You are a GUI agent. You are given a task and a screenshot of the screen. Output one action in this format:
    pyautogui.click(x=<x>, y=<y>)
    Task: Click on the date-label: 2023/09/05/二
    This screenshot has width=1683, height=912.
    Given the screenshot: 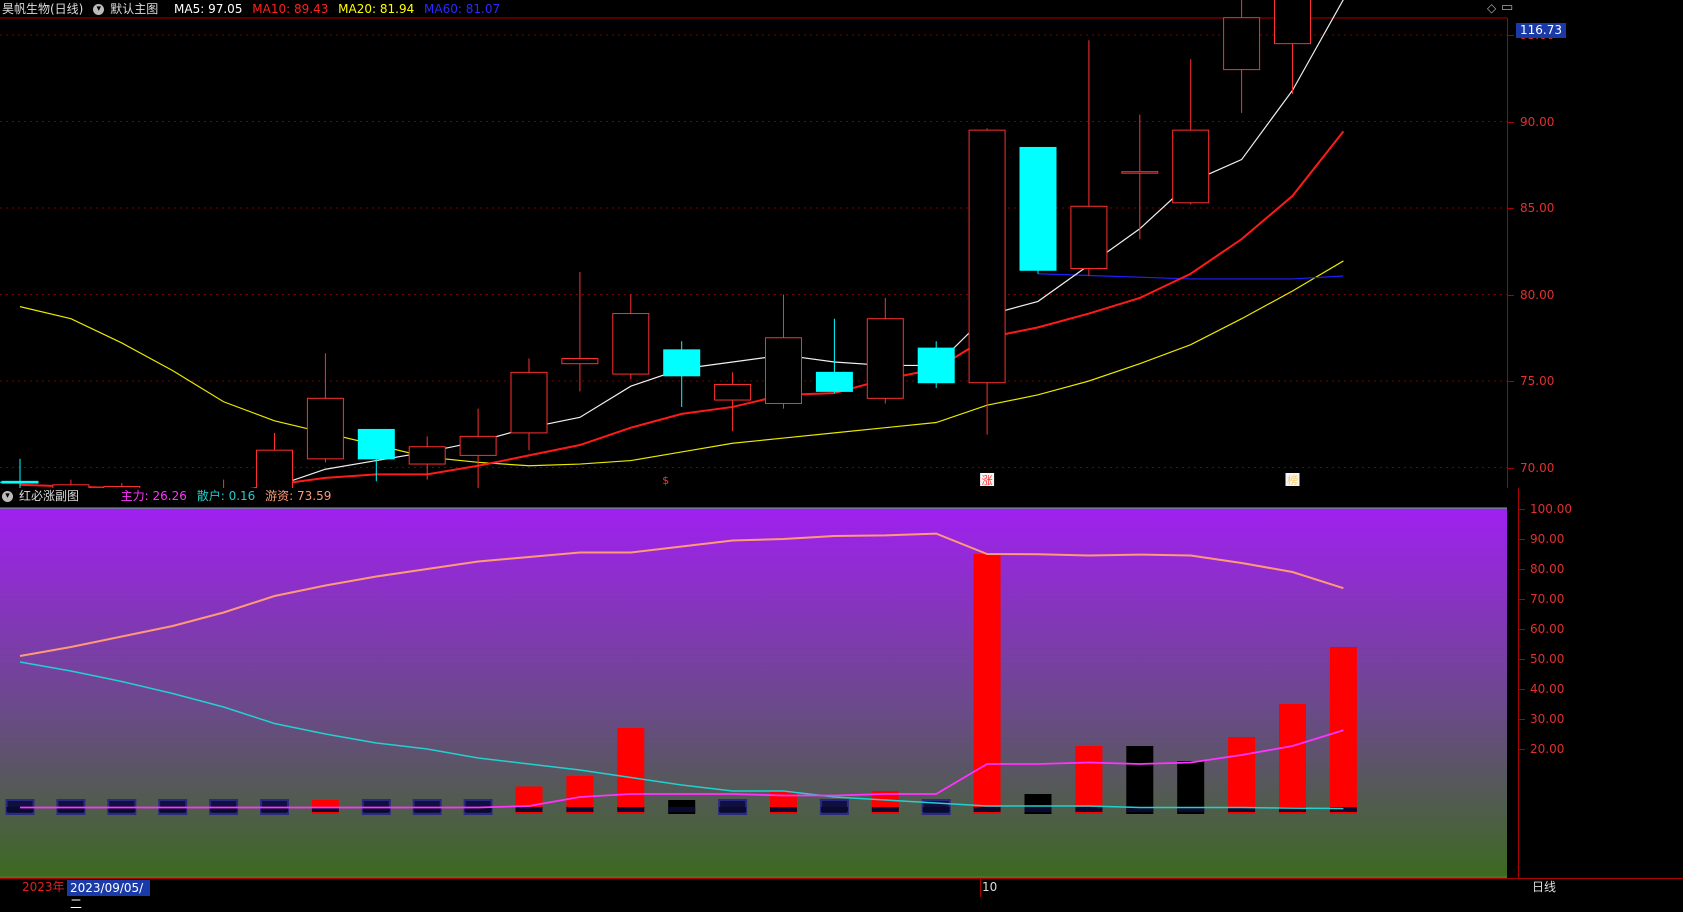 What is the action you would take?
    pyautogui.click(x=108, y=895)
    